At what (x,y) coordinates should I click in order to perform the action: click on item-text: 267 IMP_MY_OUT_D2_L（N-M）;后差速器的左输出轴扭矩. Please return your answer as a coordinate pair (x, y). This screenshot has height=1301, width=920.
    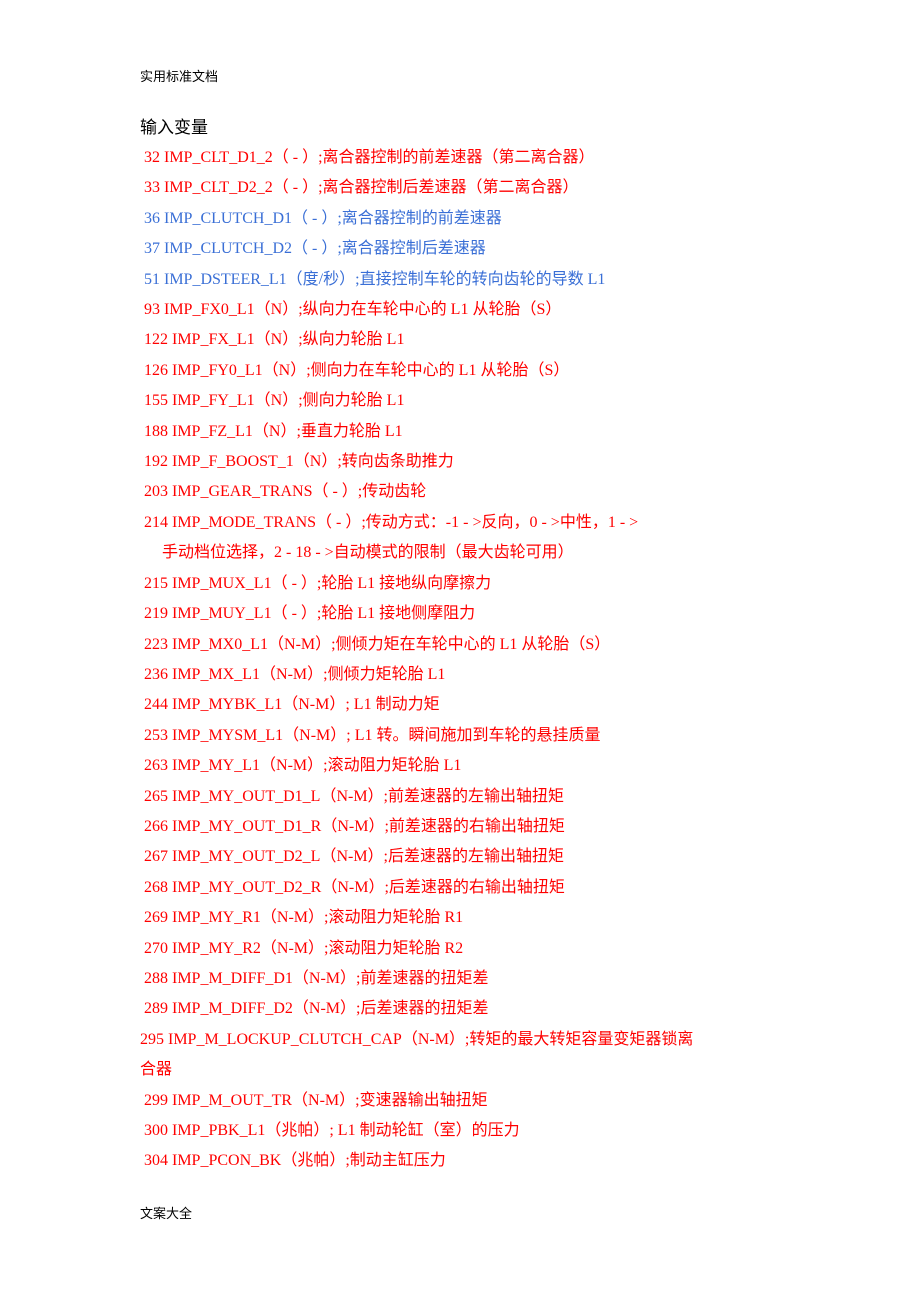
    Looking at the image, I should click on (354, 857).